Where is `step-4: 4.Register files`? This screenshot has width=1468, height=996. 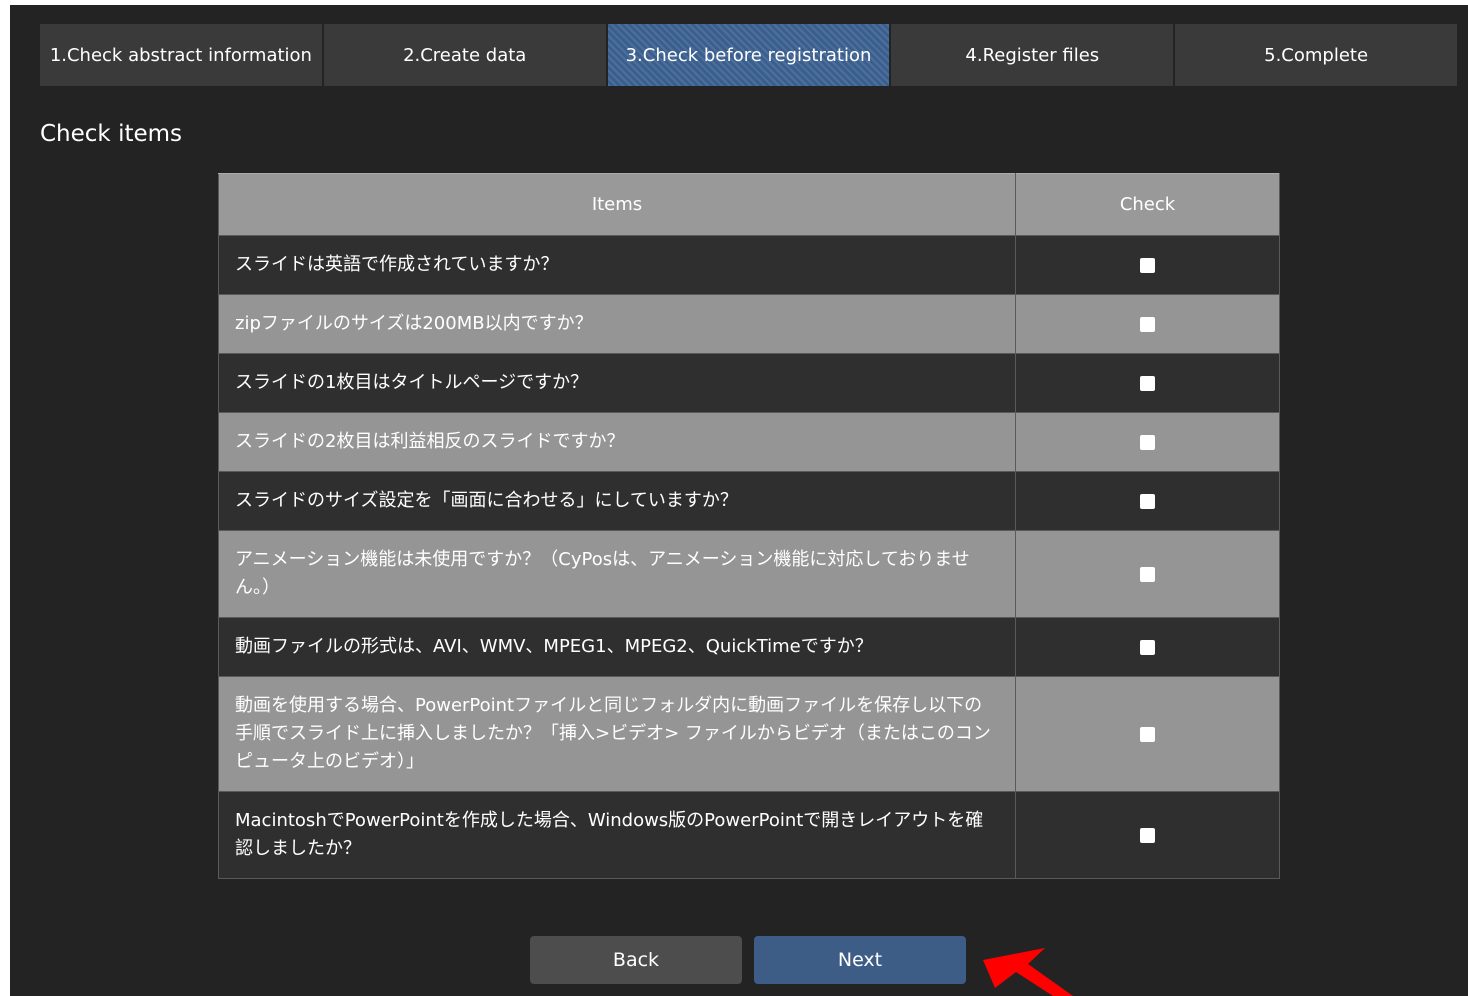 step-4: 4.Register files is located at coordinates (1033, 55).